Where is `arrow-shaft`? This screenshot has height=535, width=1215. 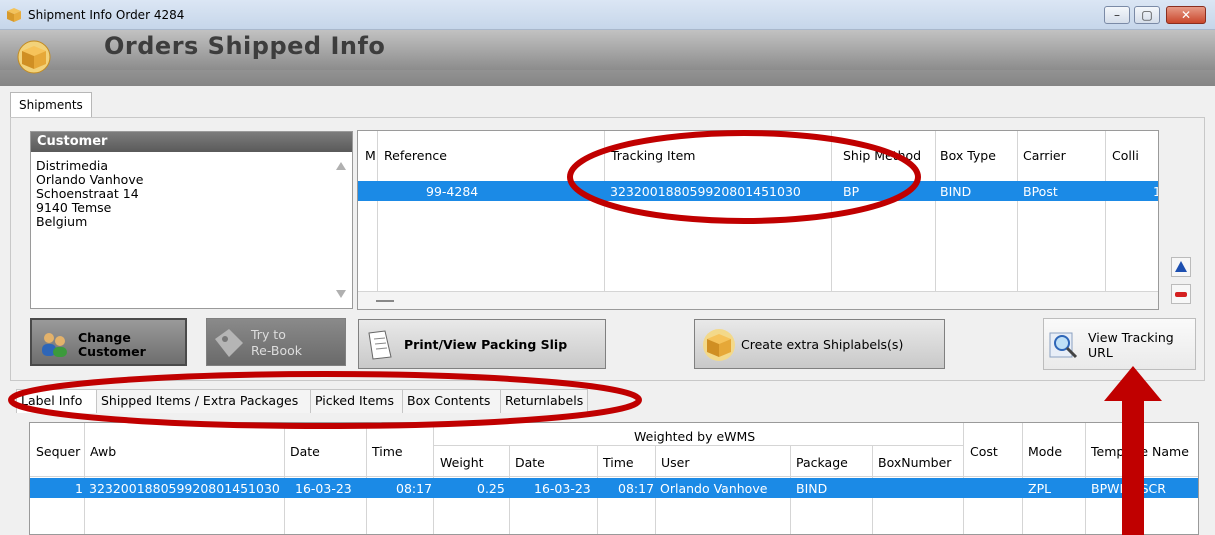
arrow-shaft is located at coordinates (1133, 466).